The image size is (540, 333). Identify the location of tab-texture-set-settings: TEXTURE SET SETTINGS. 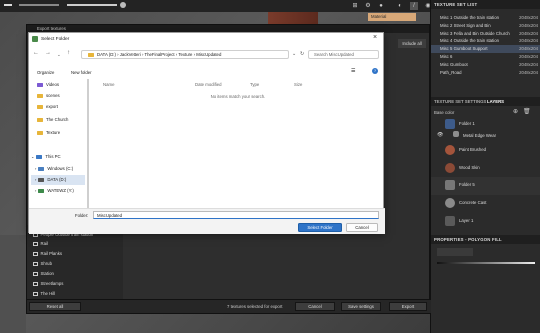
(460, 101).